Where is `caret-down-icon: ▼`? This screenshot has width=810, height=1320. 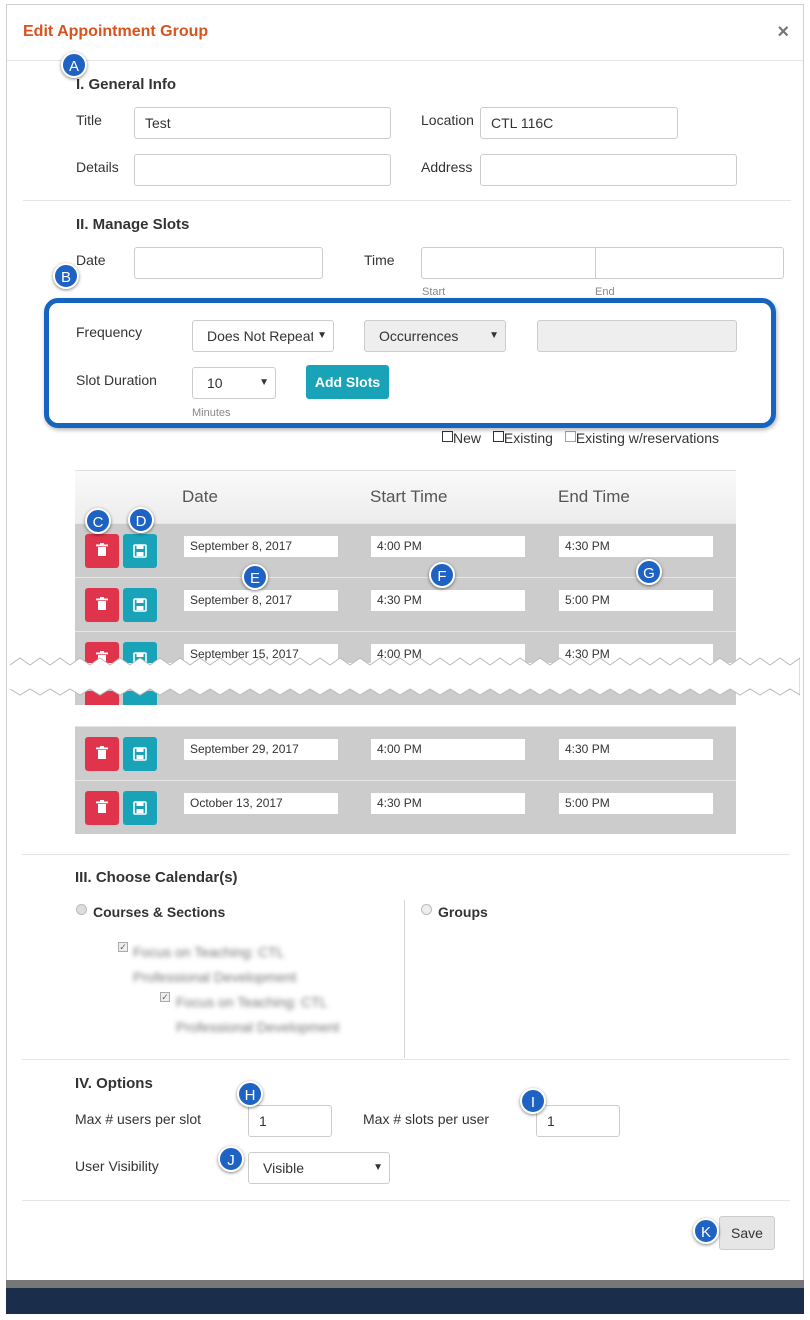
caret-down-icon: ▼ is located at coordinates (378, 1167).